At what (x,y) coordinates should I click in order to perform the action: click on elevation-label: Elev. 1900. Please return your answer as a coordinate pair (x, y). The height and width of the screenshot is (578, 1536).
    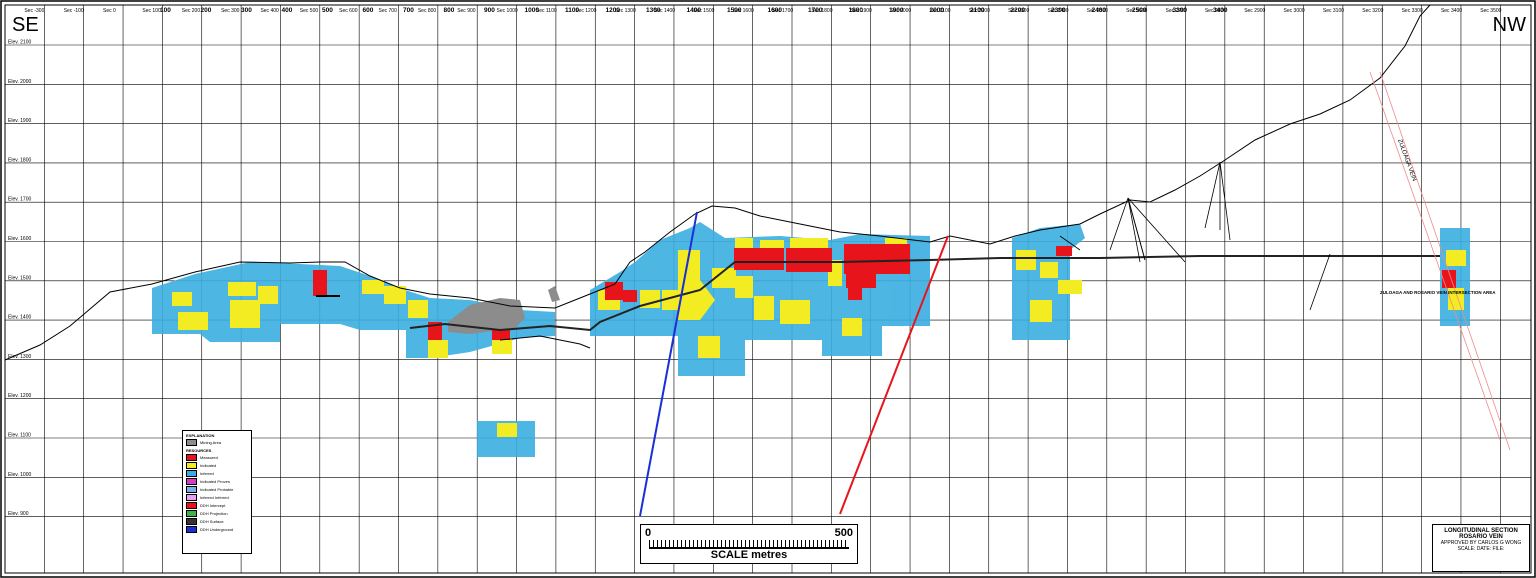
    Looking at the image, I should click on (19, 121).